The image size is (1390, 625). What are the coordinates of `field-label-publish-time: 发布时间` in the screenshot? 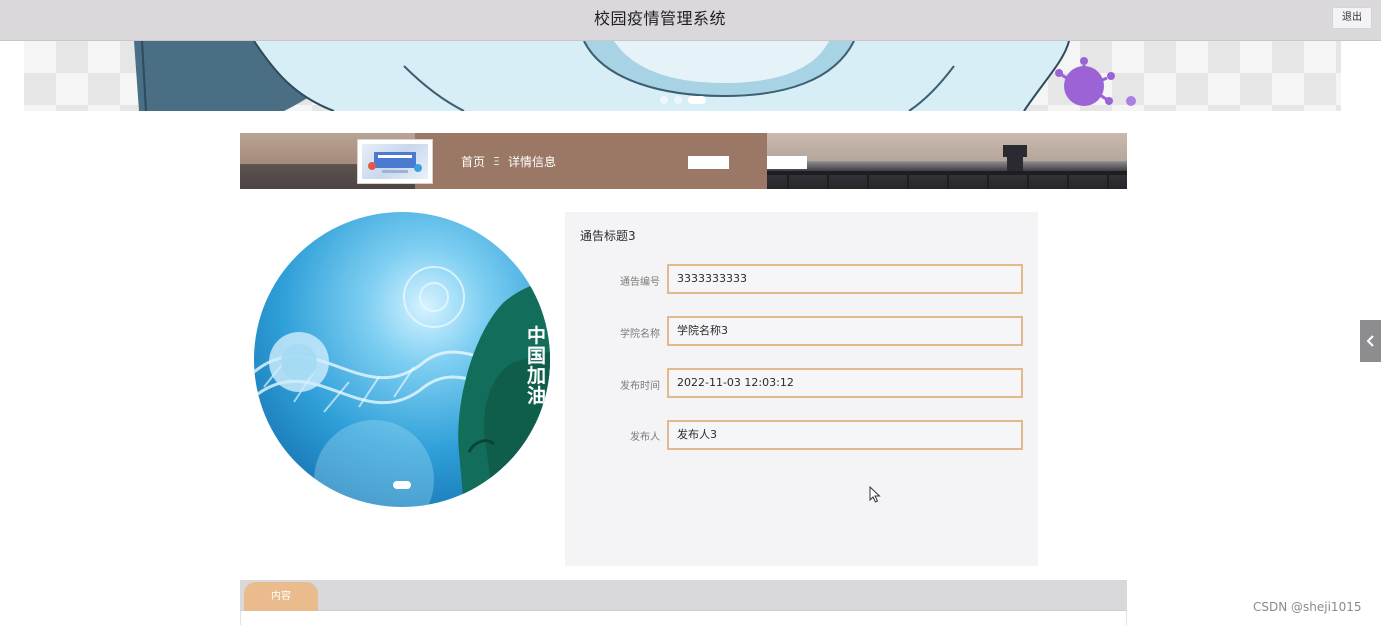 It's located at (640, 386).